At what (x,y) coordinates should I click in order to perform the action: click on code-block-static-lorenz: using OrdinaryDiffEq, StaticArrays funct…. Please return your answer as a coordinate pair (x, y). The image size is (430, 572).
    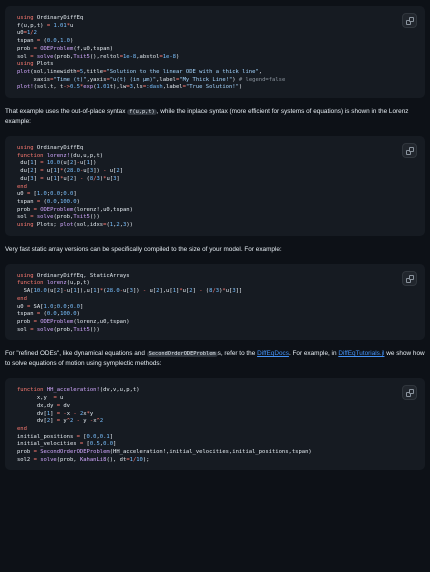
    Looking at the image, I should click on (215, 302).